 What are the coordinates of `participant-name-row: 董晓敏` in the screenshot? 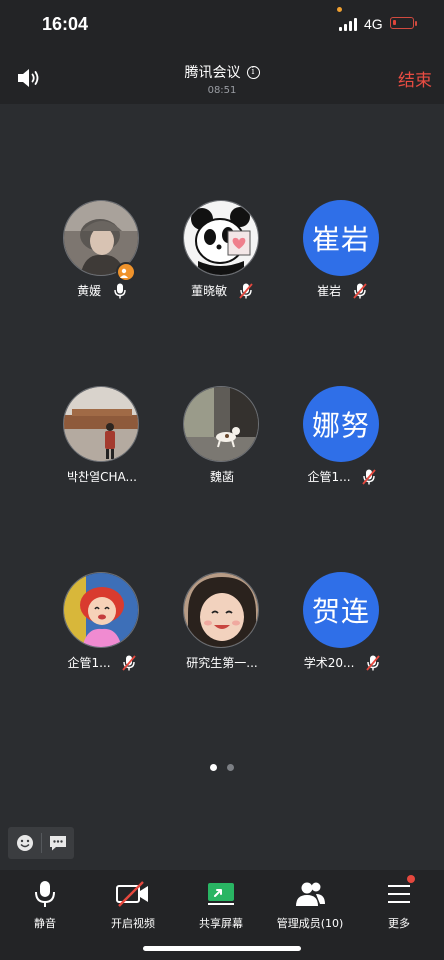 It's located at (222, 290).